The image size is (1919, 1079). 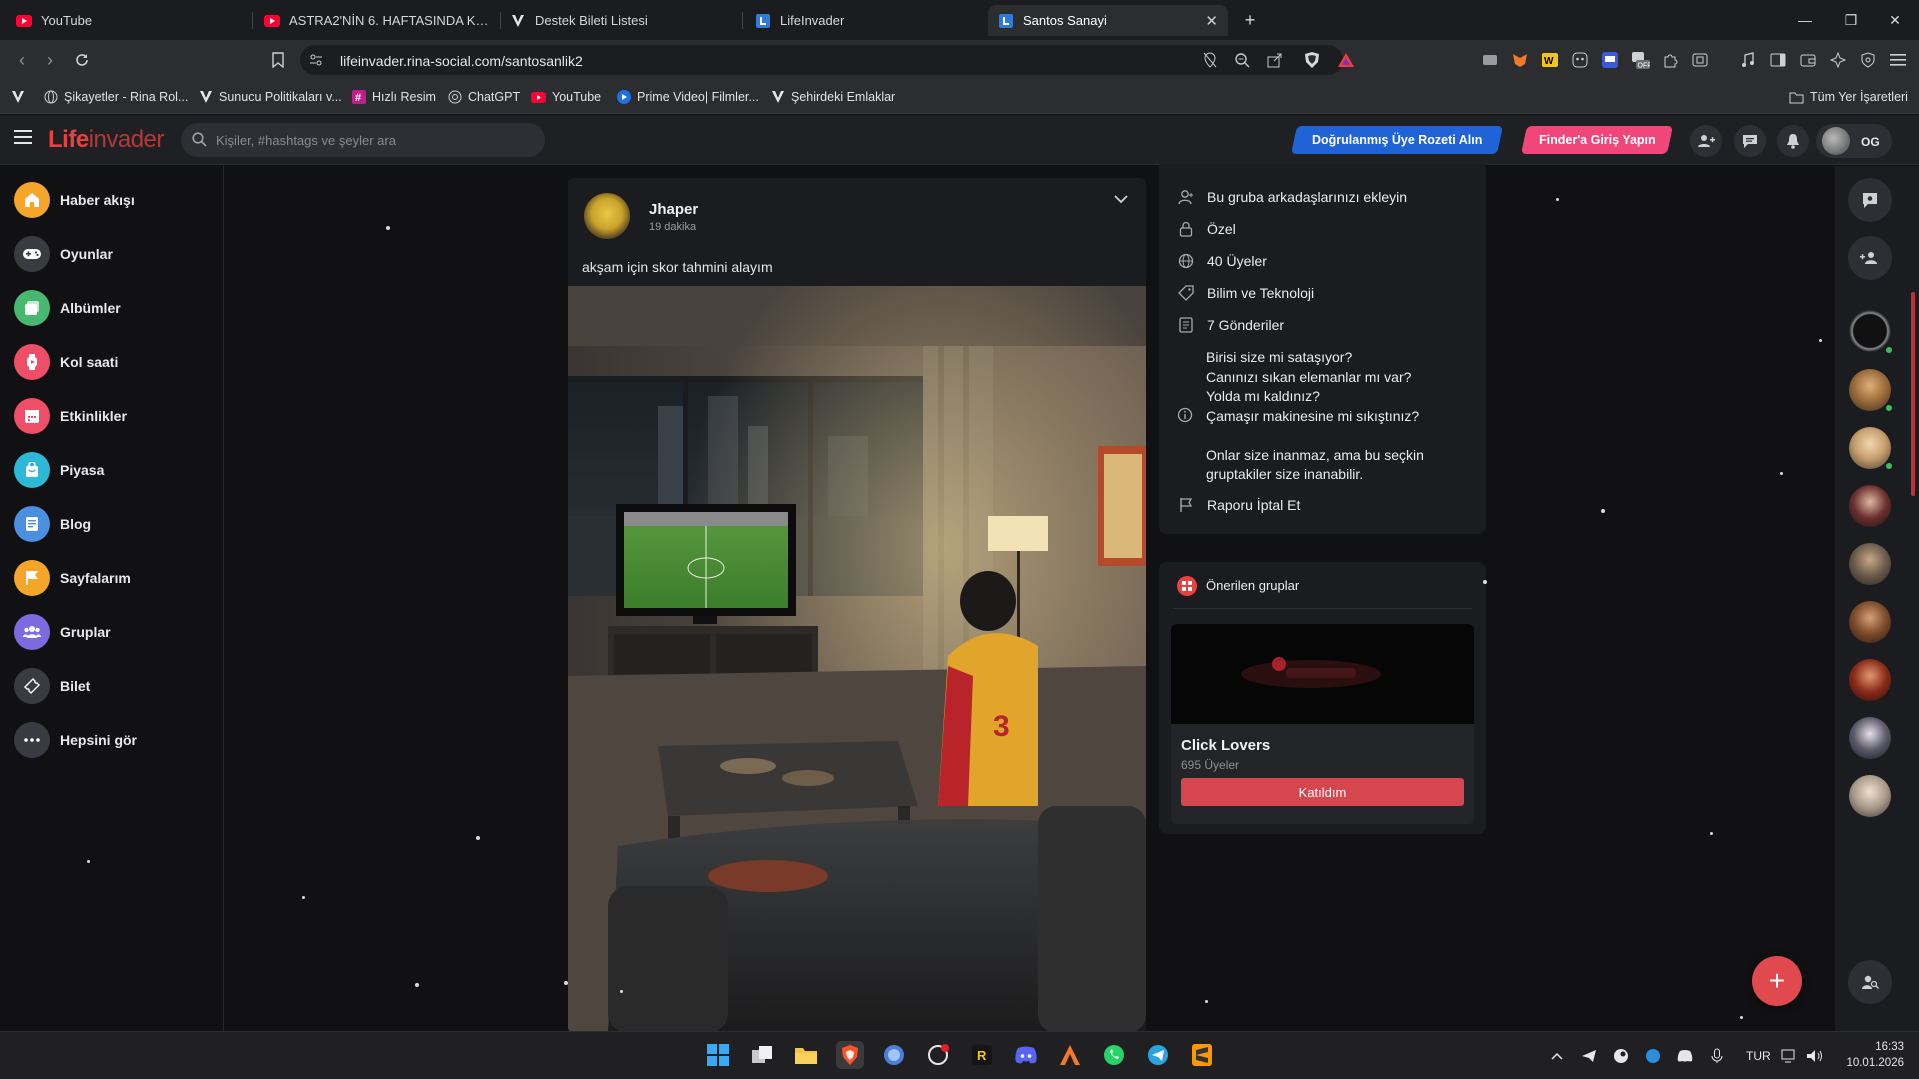 I want to click on friend-requests-button, so click(x=1706, y=141).